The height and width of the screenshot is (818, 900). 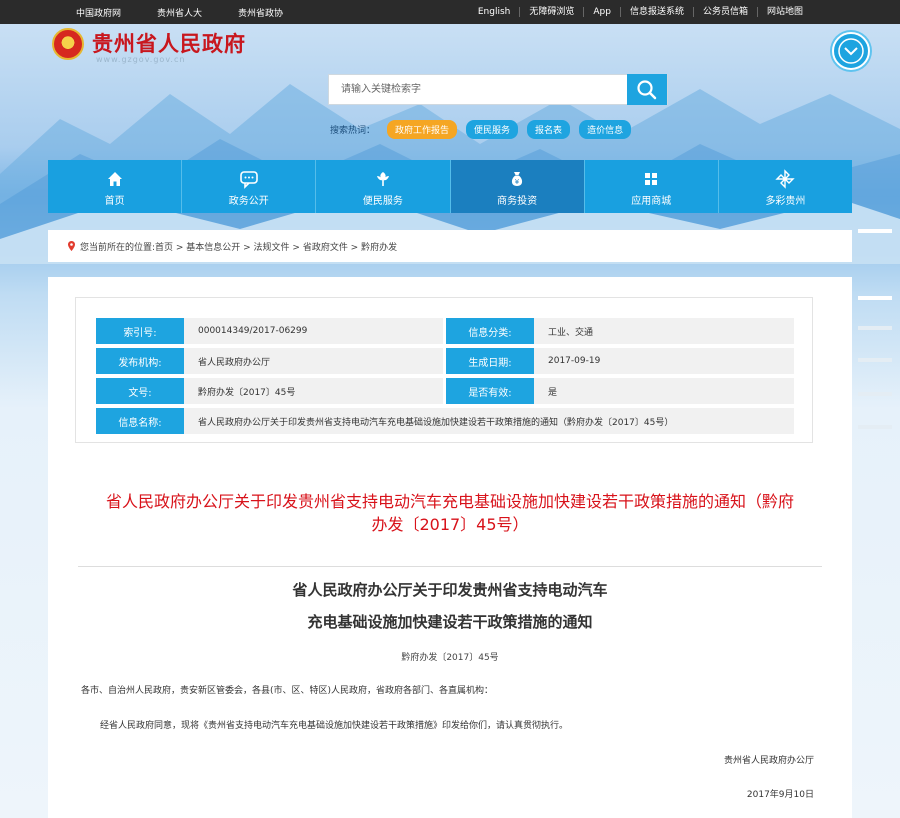 I want to click on money-bag-icon: ¥, so click(x=517, y=179).